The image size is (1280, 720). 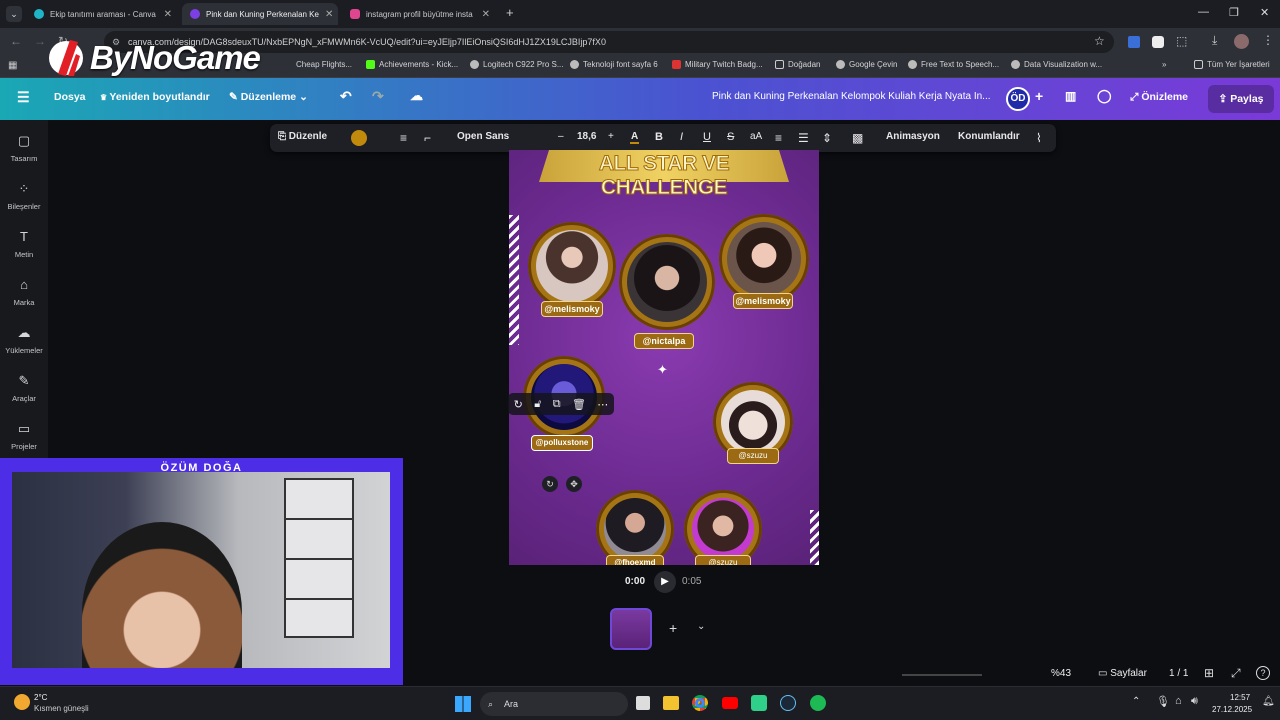 What do you see at coordinates (671, 703) in the screenshot?
I see `file-explorer-icon` at bounding box center [671, 703].